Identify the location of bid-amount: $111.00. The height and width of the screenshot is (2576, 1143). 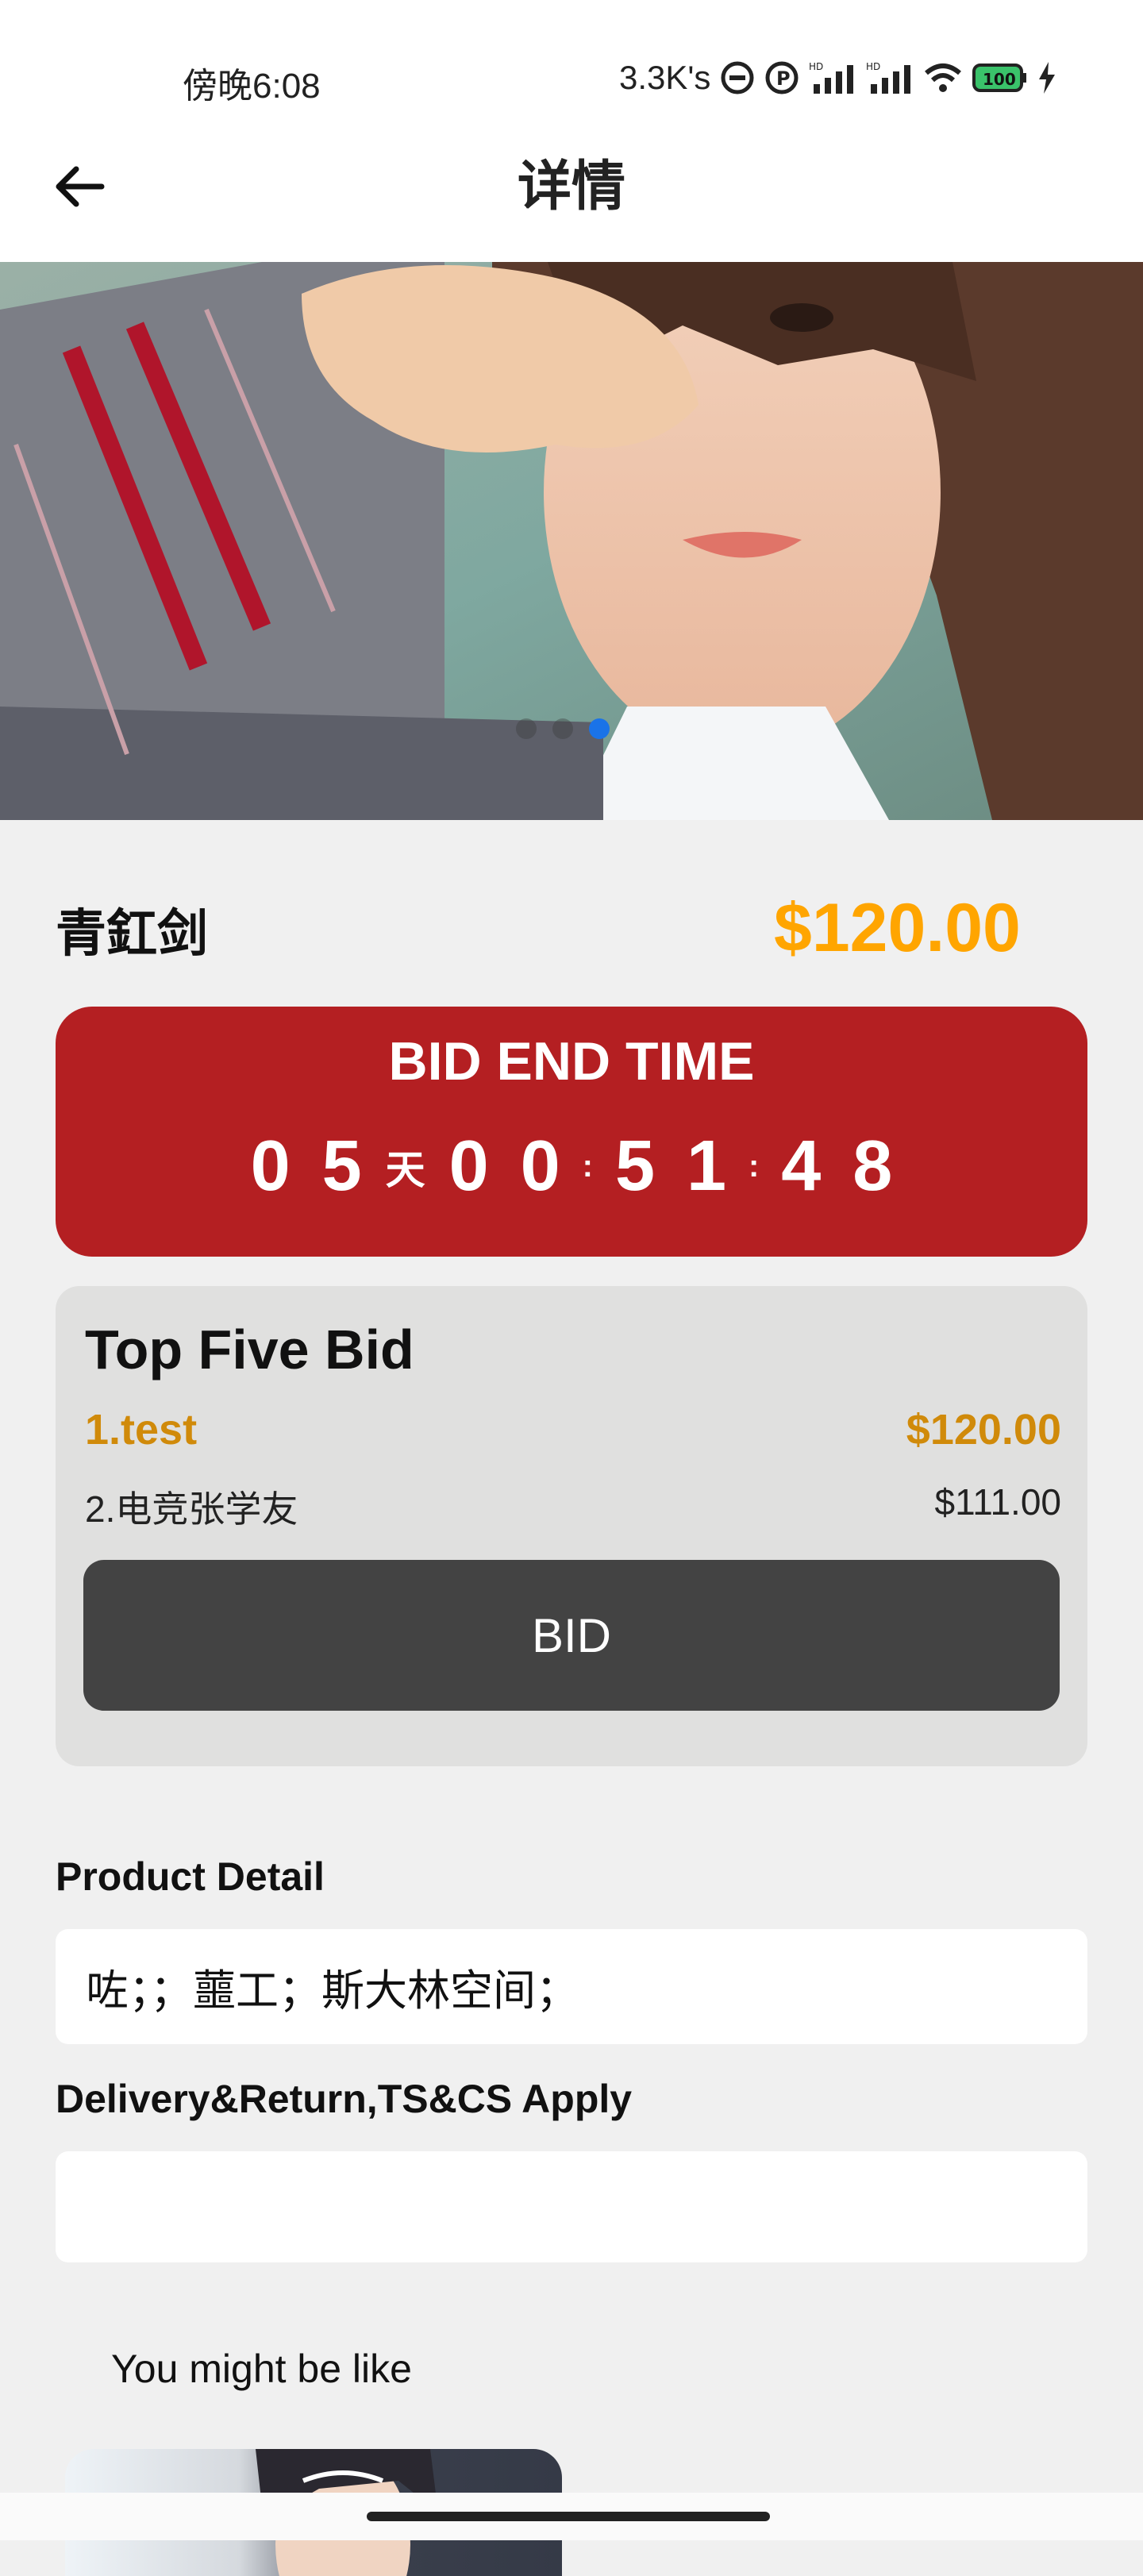
(997, 1502).